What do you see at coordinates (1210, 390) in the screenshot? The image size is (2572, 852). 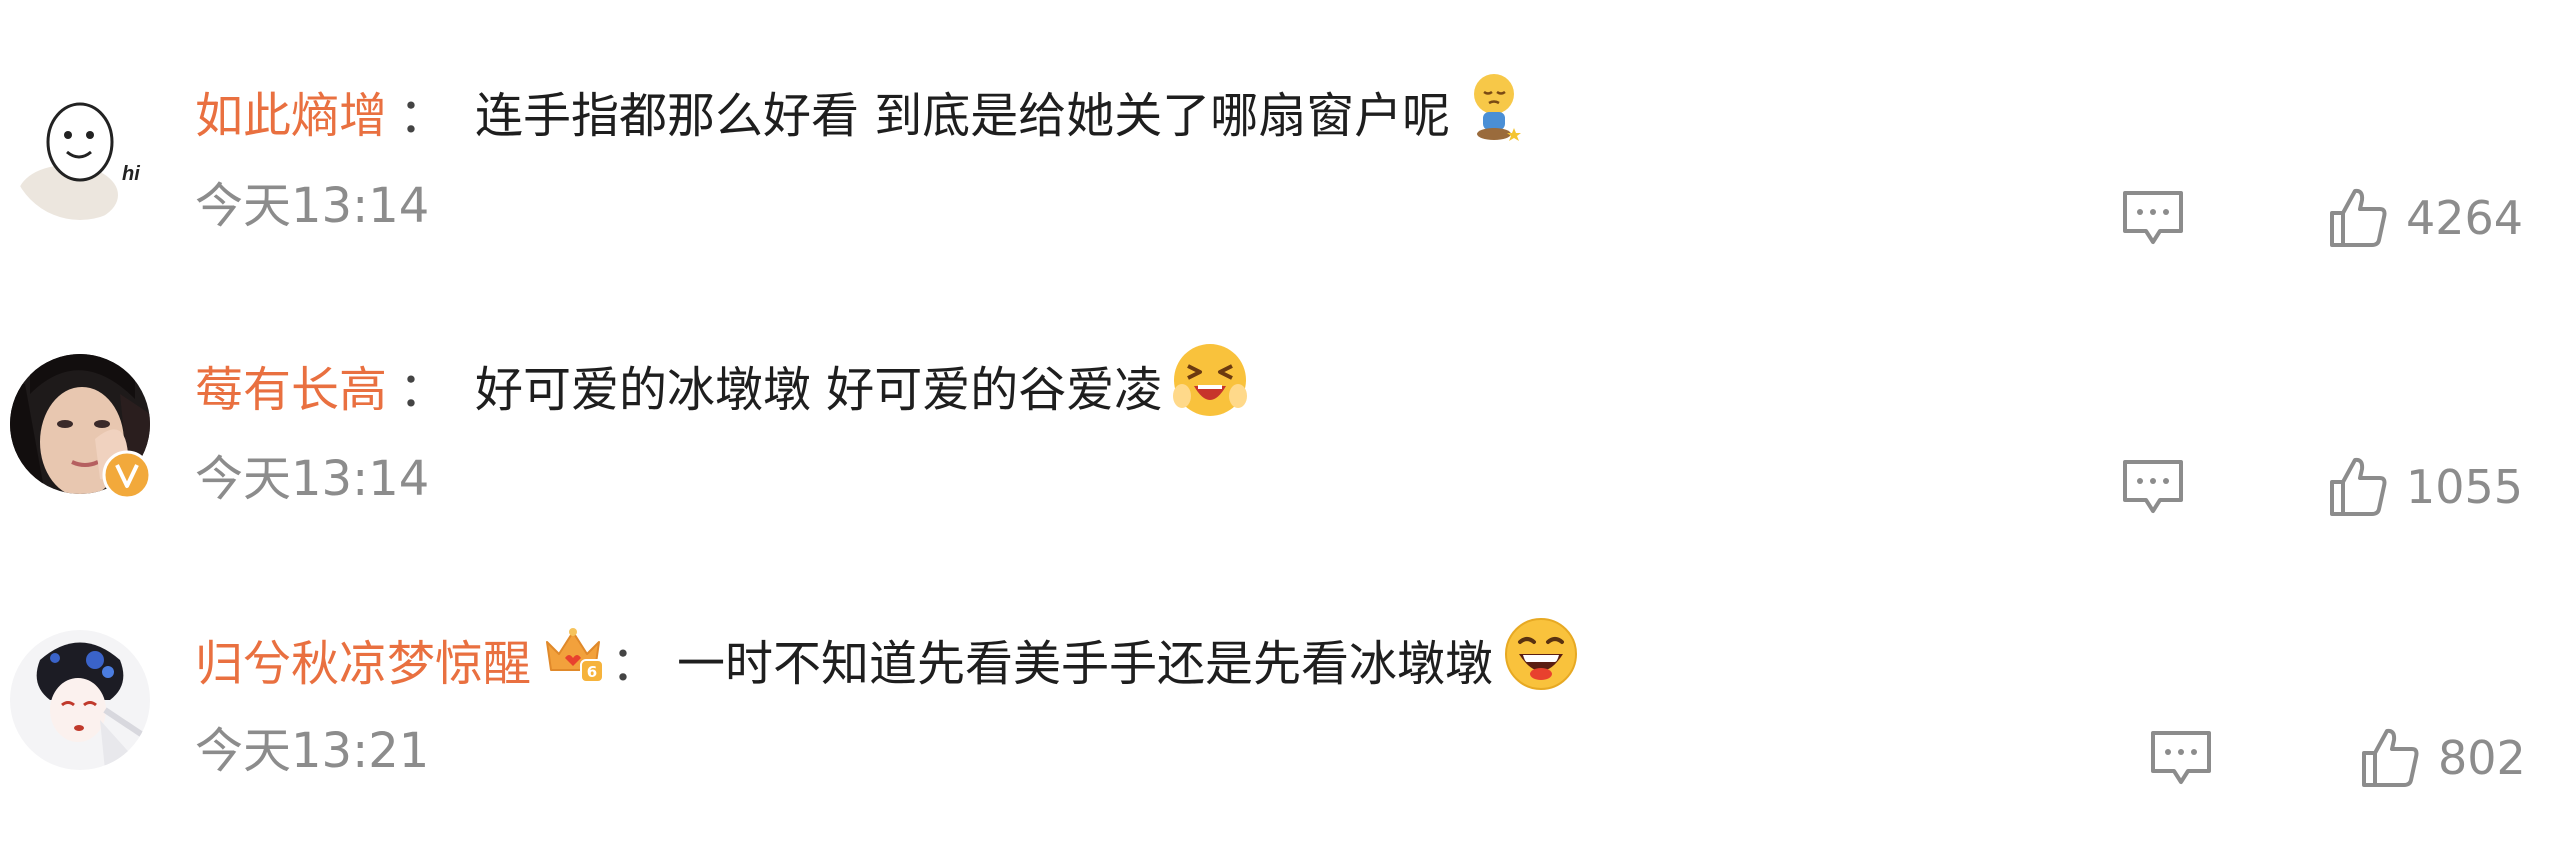 I see `crying-laughing-emoji` at bounding box center [1210, 390].